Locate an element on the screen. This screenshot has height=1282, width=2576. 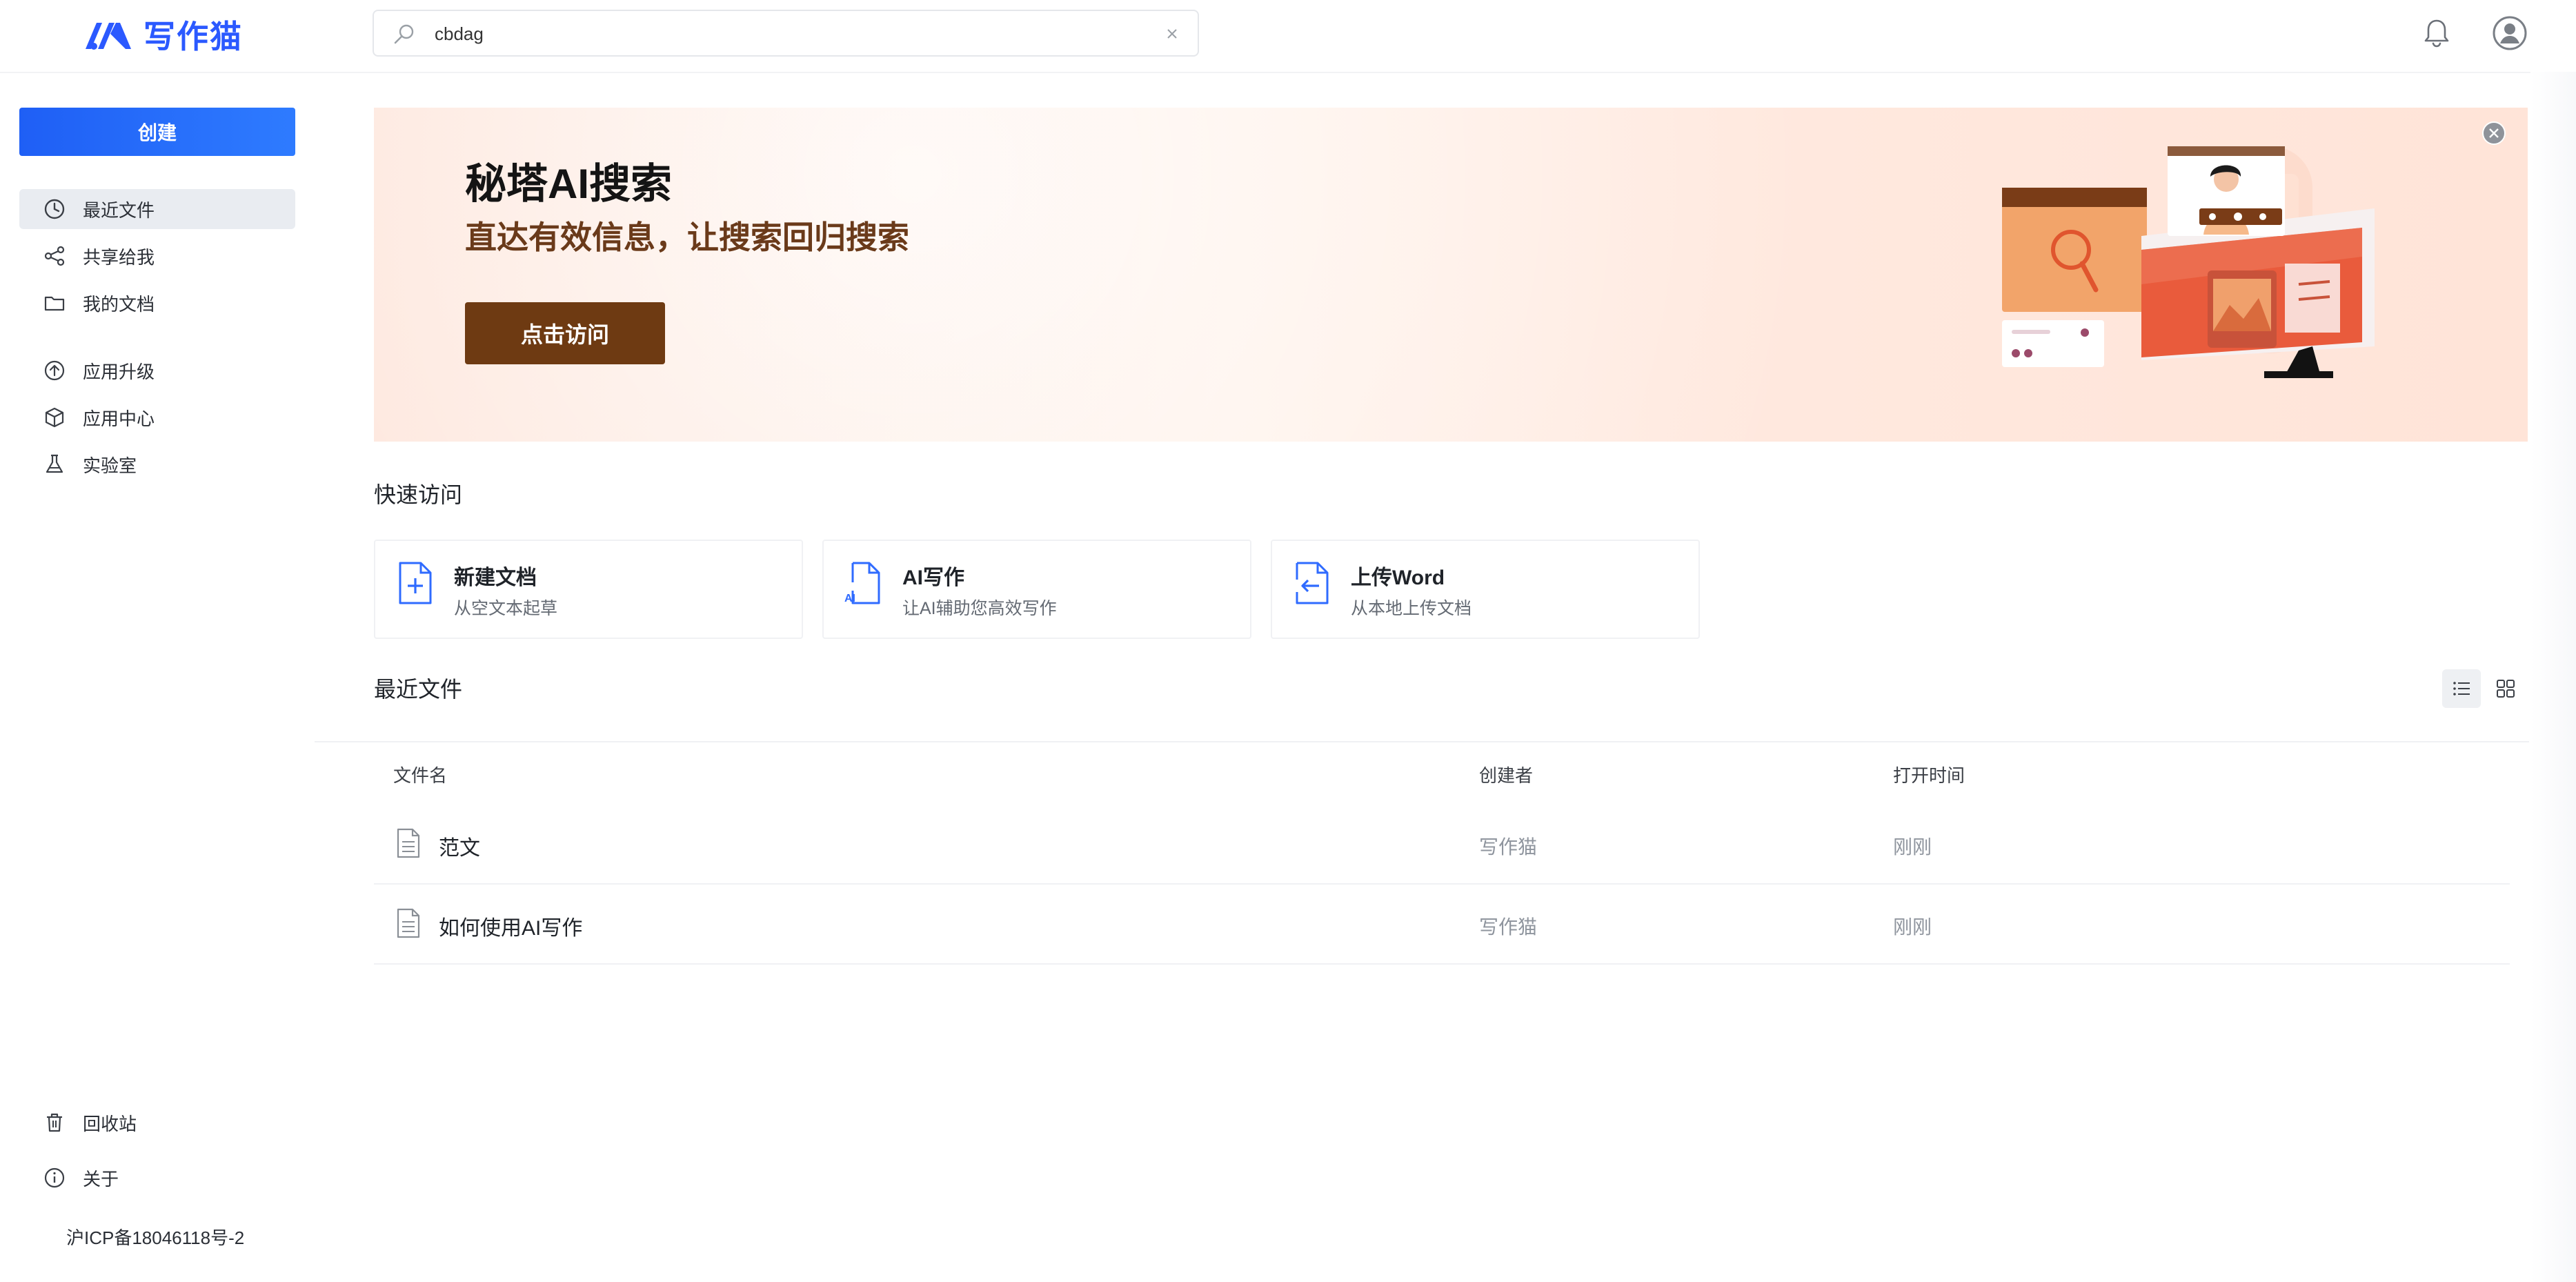
clear-search-icon is located at coordinates (1172, 33).